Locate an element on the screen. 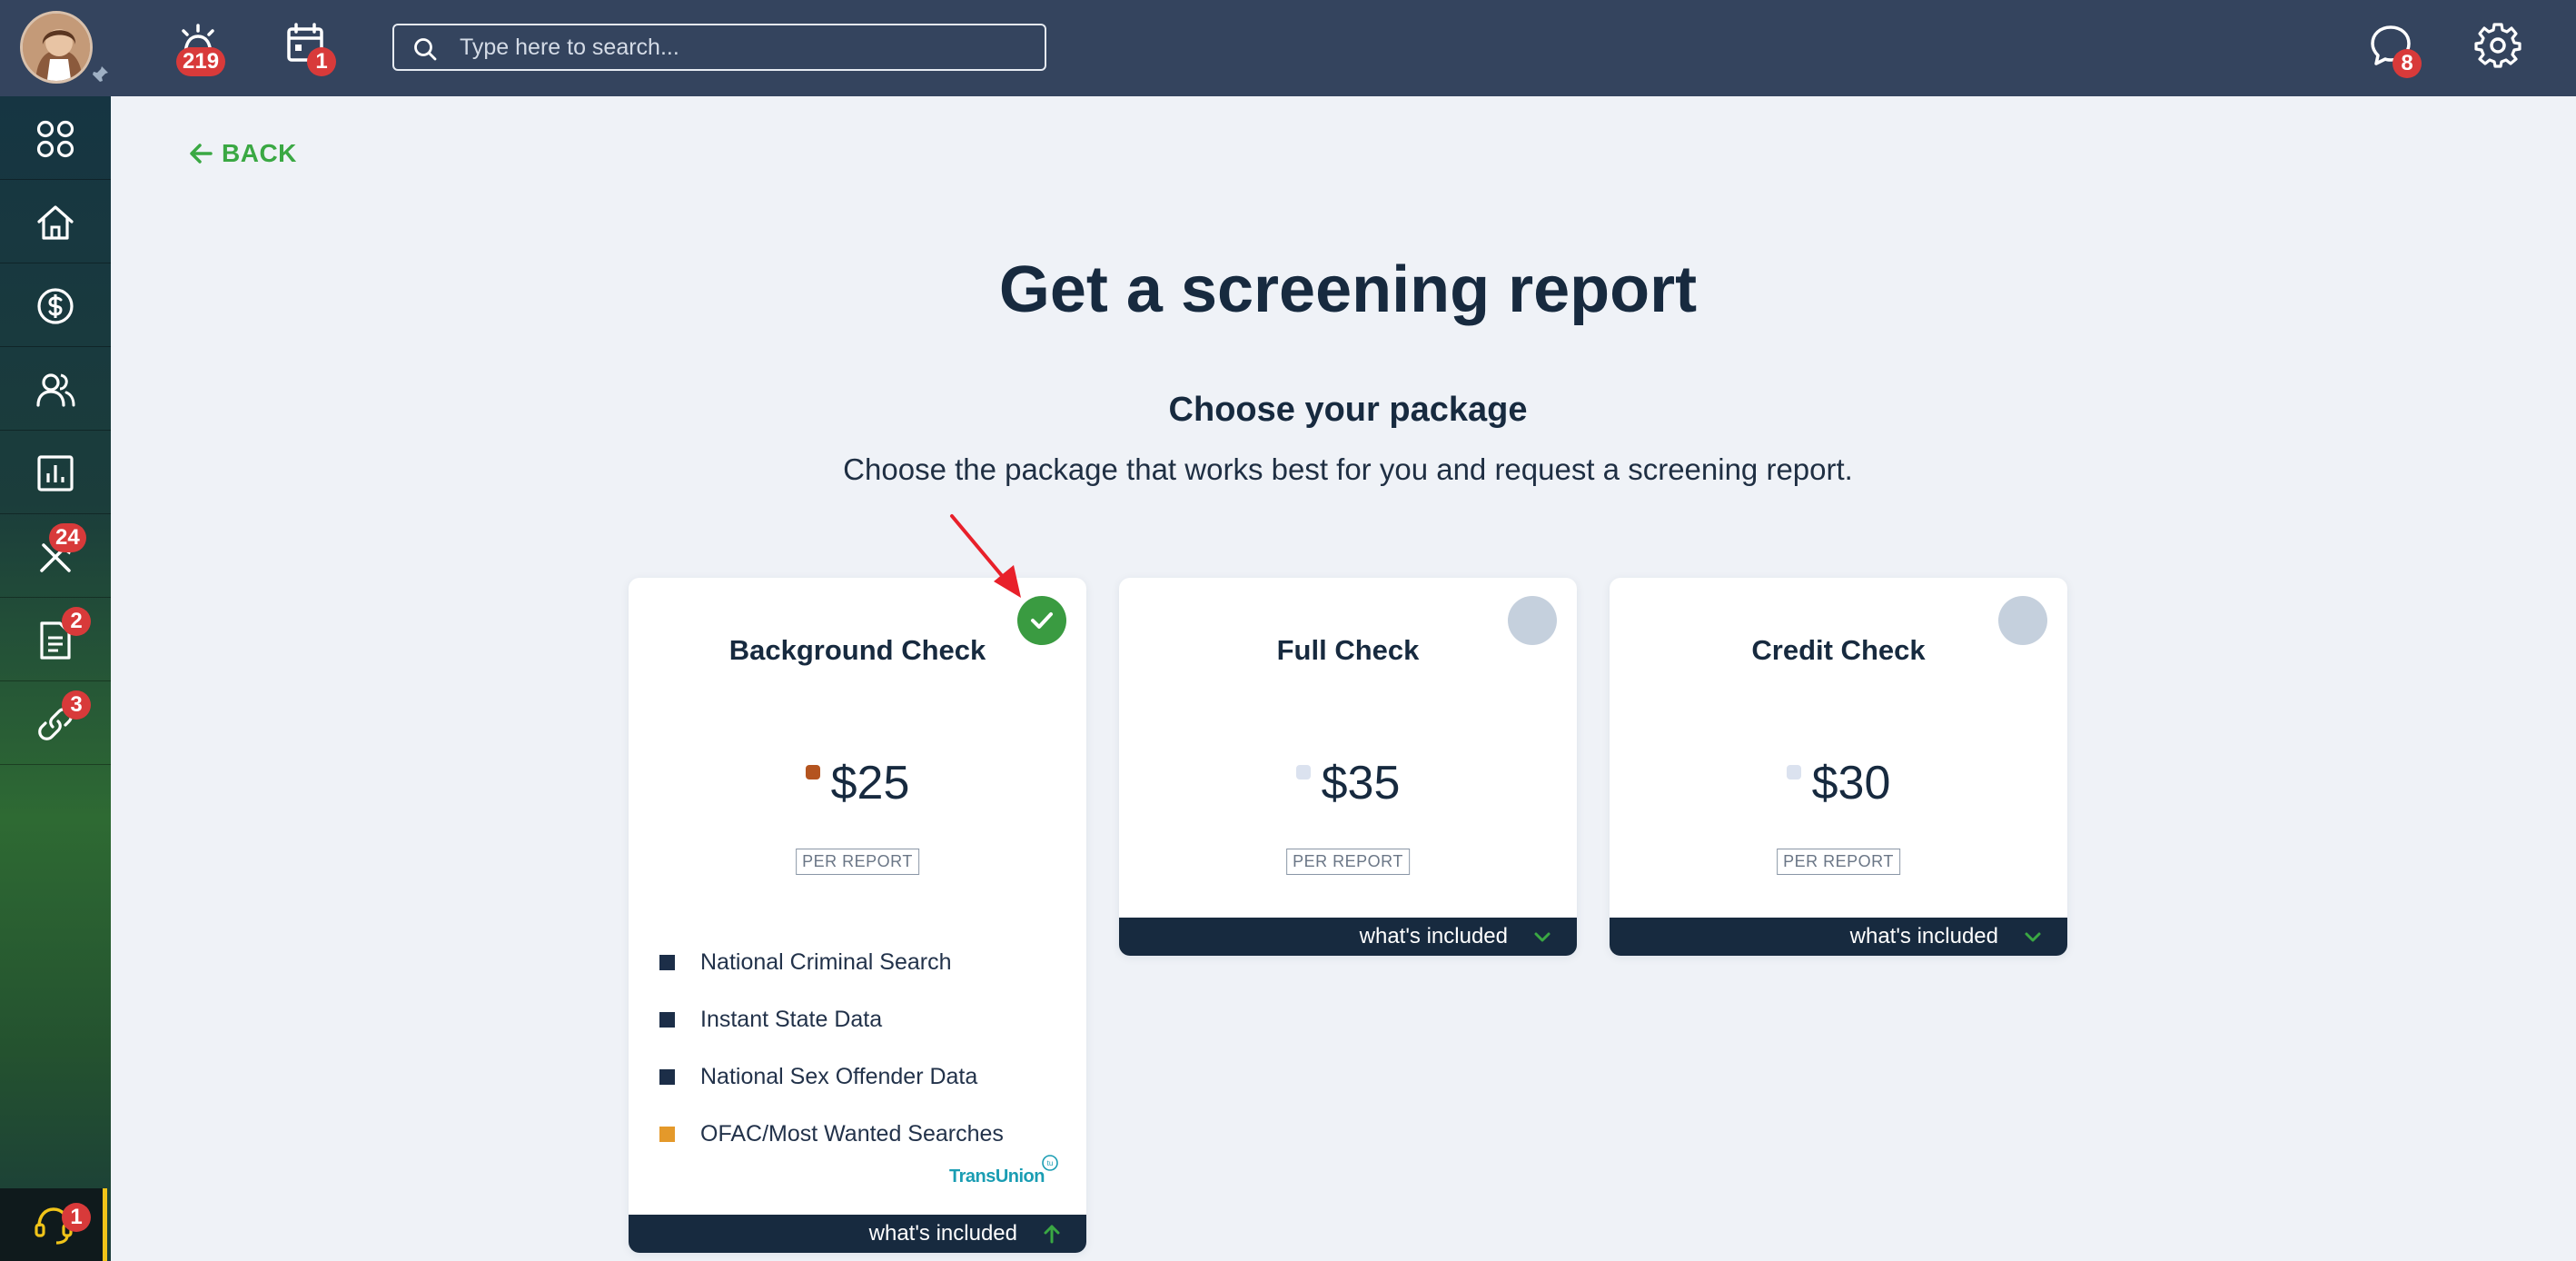 The width and height of the screenshot is (2576, 1261). package-name: Background Check is located at coordinates (857, 650).